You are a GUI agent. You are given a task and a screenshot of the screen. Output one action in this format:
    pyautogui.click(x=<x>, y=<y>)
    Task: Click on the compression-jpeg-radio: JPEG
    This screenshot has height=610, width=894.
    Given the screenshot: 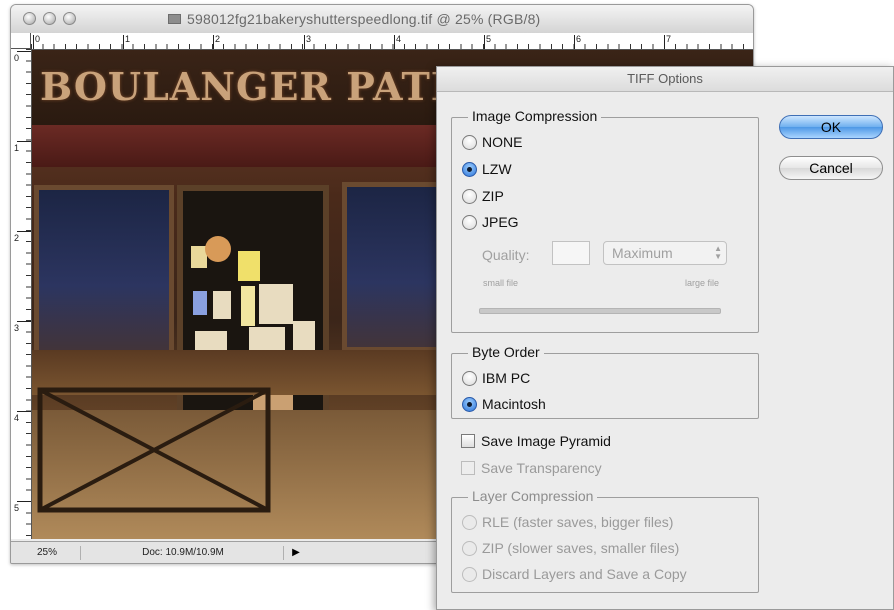 What is the action you would take?
    pyautogui.click(x=490, y=222)
    